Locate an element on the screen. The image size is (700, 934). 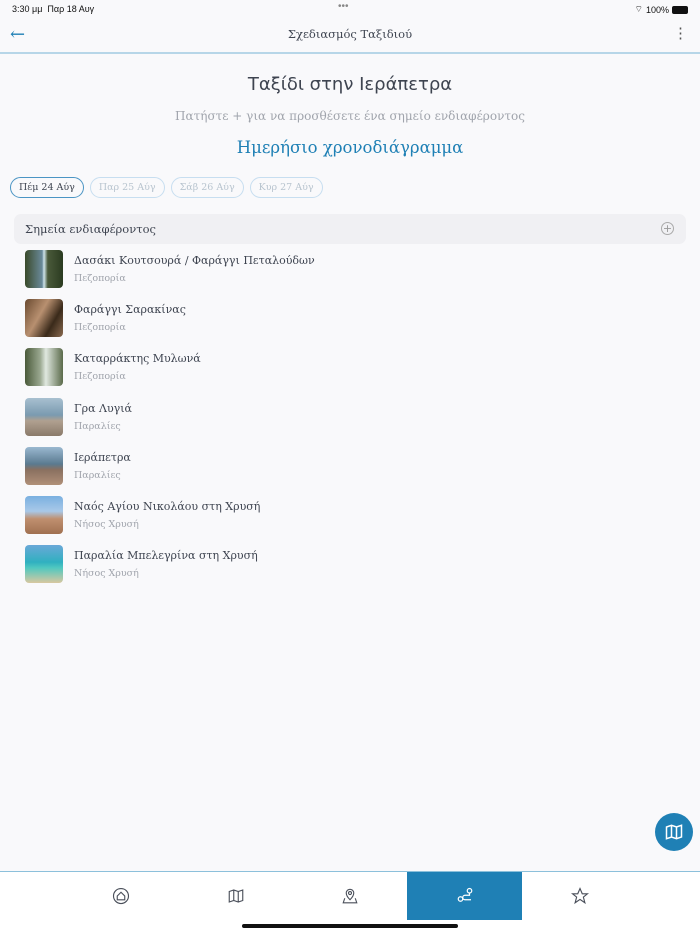
multitask-dots-icon: ••• is located at coordinates (343, 6).